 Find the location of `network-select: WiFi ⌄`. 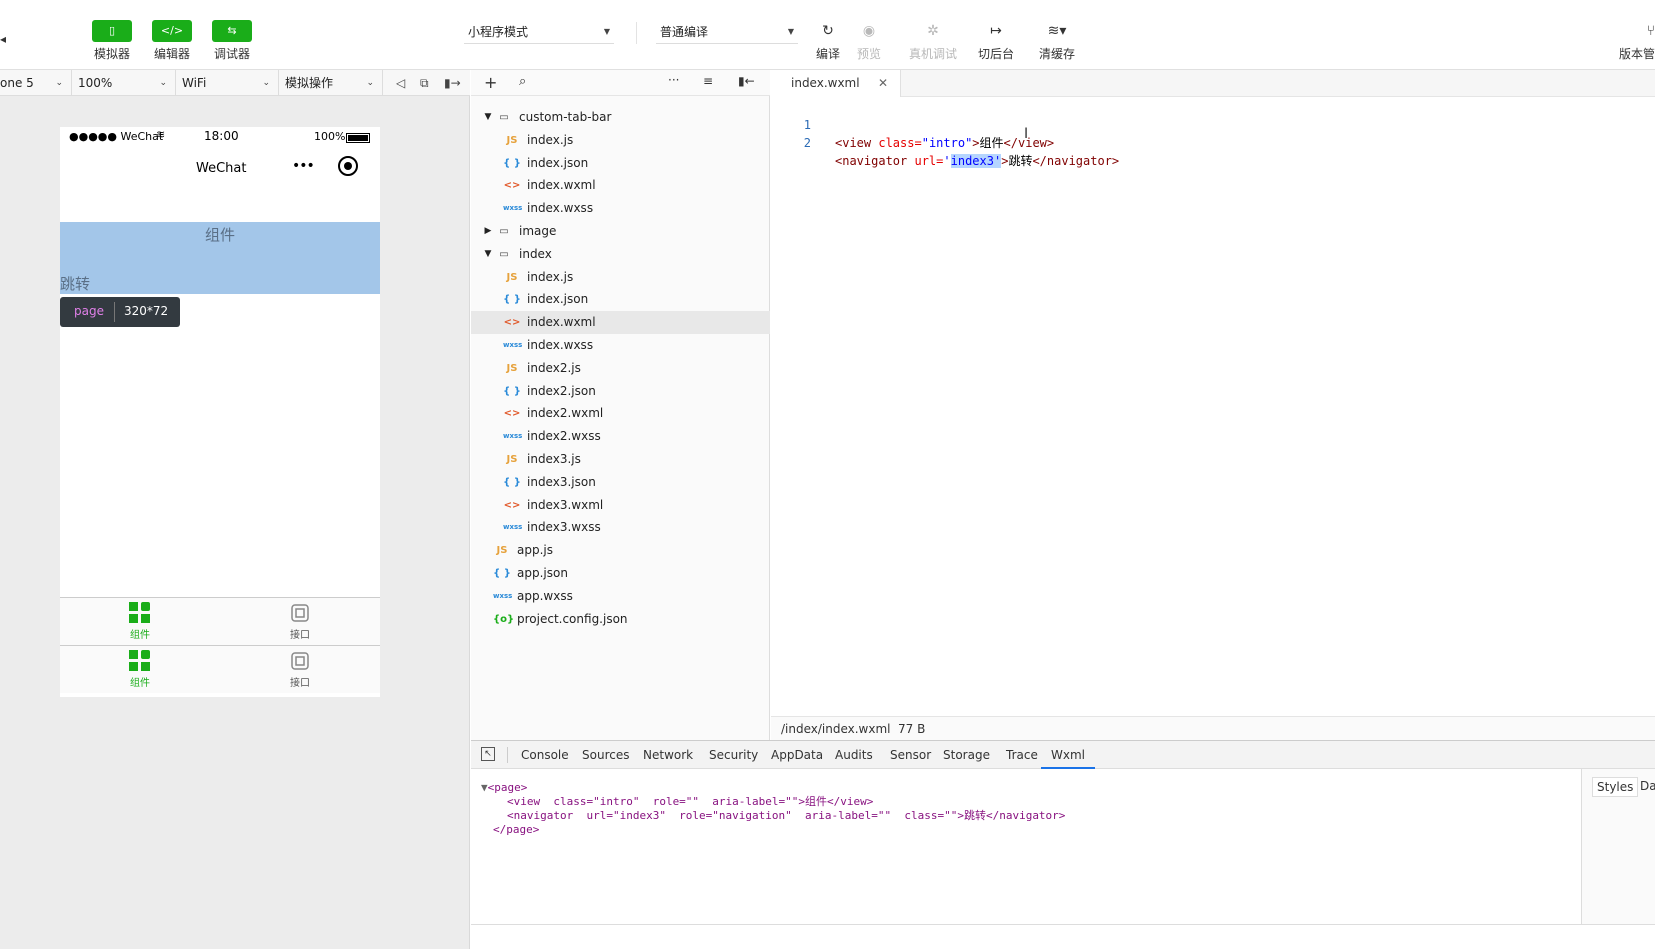

network-select: WiFi ⌄ is located at coordinates (227, 83).